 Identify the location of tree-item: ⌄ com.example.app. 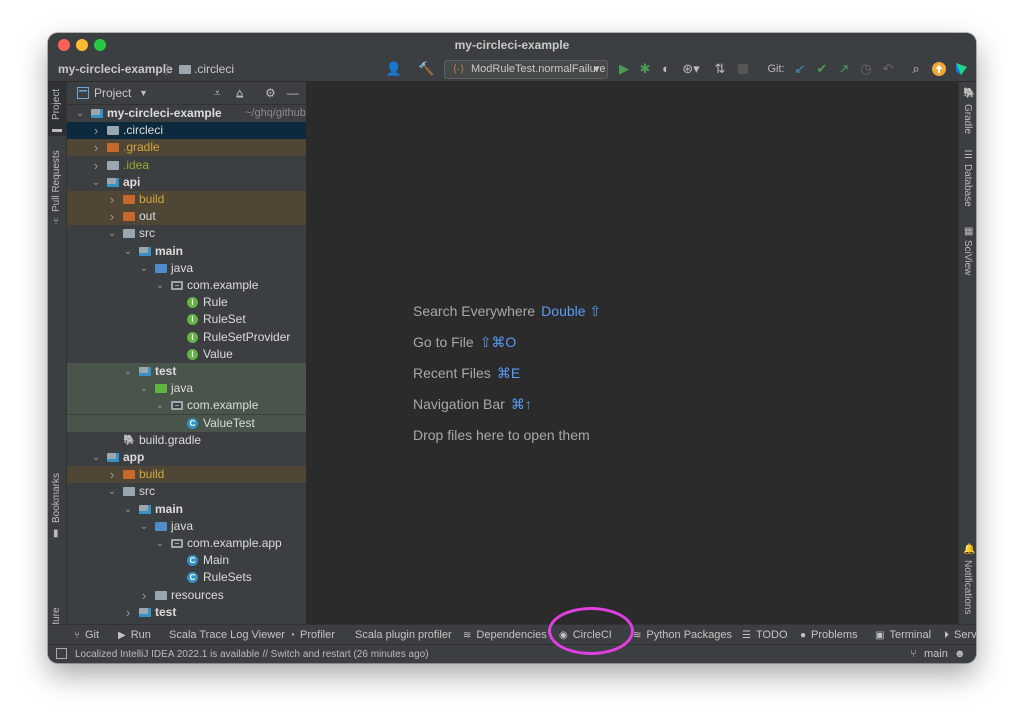
(186, 543).